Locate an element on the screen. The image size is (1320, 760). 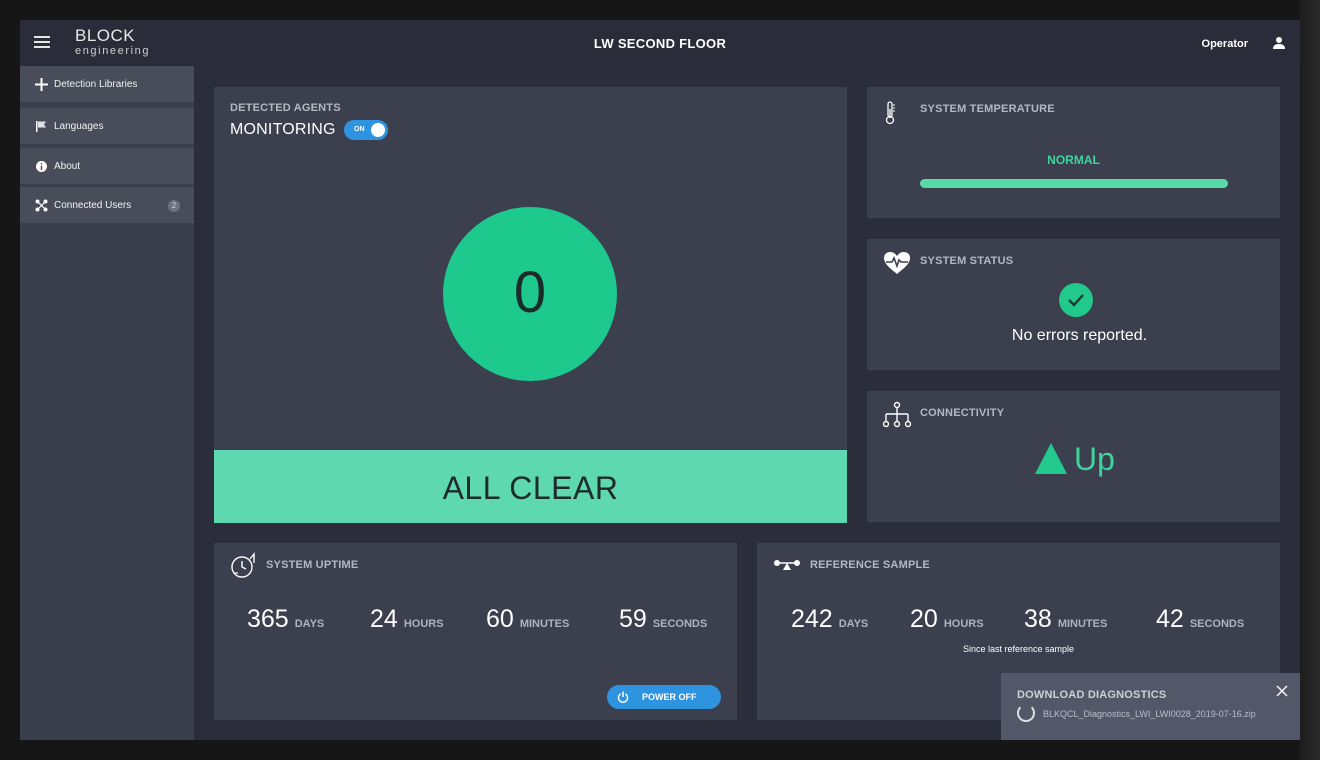
system-uptime-label: SYSTEM UPTIME is located at coordinates (312, 565).